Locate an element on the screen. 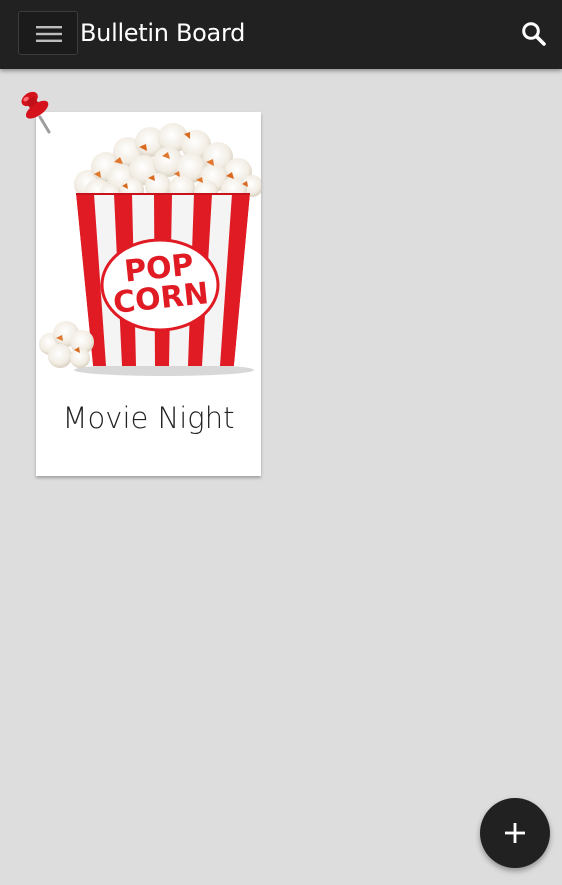 Image resolution: width=562 pixels, height=885 pixels. menu-button is located at coordinates (48, 33).